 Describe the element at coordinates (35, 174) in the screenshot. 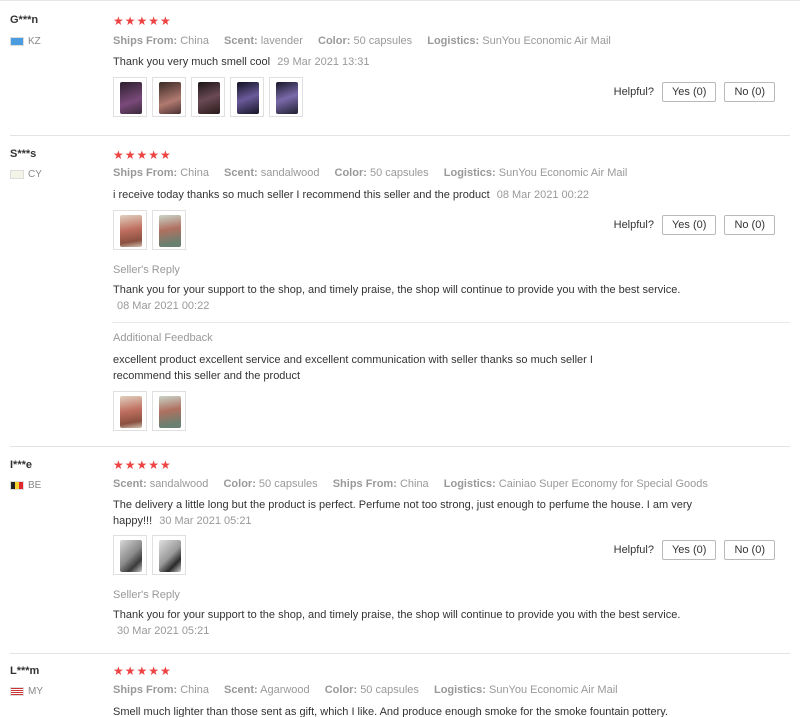

I see `country-code: CY` at that location.